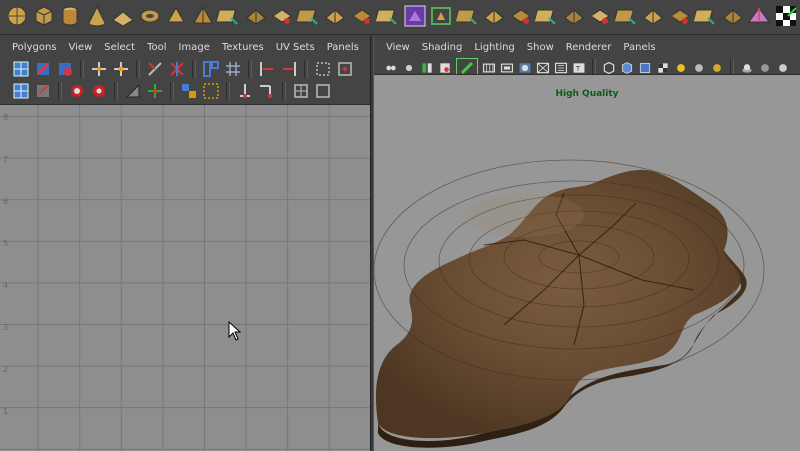 The height and width of the screenshot is (451, 800). I want to click on flip-uv-icon, so click(43, 69).